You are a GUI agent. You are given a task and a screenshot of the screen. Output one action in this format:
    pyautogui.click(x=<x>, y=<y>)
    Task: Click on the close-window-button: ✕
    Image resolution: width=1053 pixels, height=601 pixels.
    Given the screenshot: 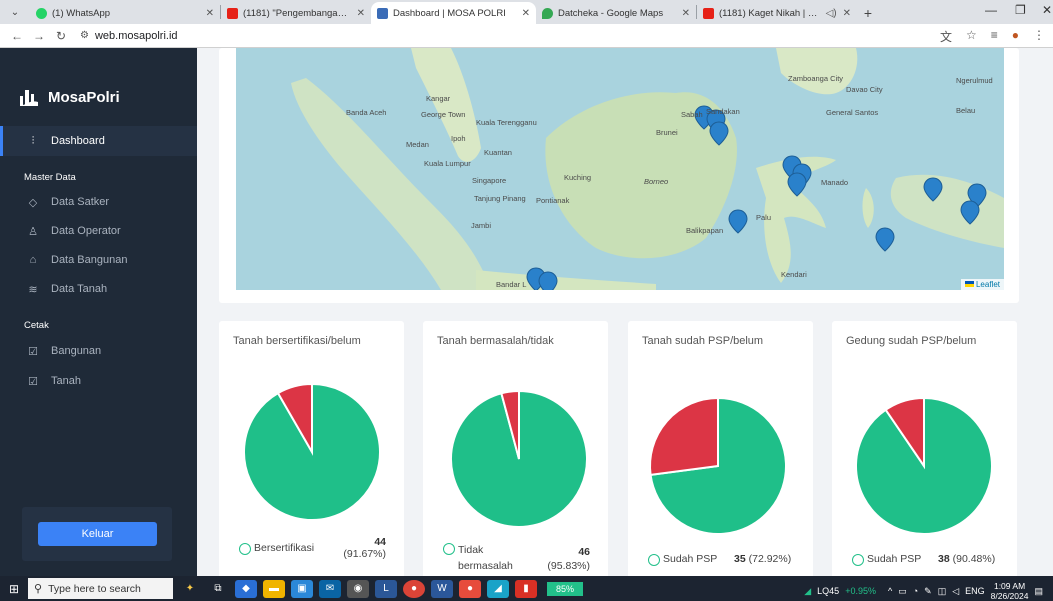 What is the action you would take?
    pyautogui.click(x=1047, y=10)
    